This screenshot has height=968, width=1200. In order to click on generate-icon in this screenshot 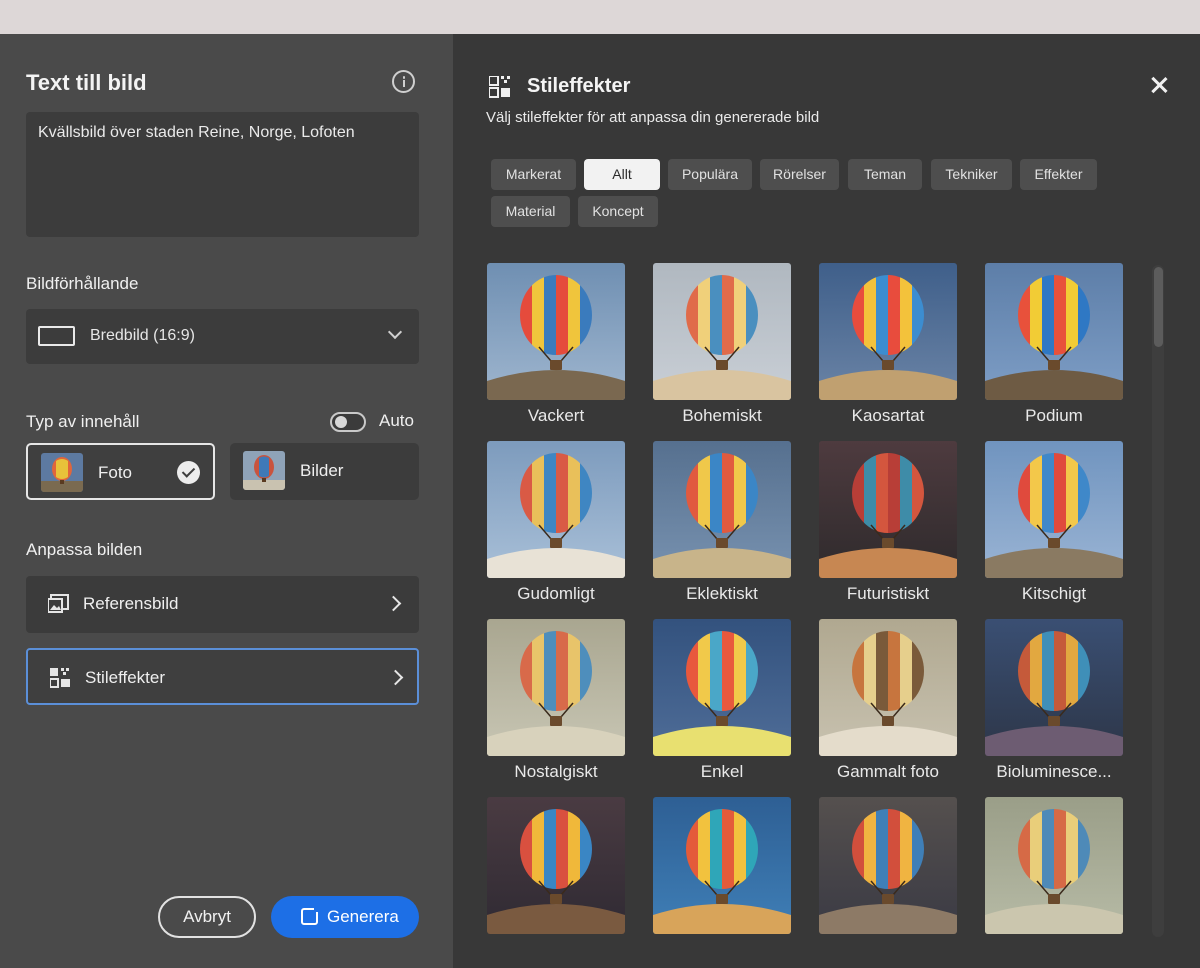, I will do `click(311, 914)`.